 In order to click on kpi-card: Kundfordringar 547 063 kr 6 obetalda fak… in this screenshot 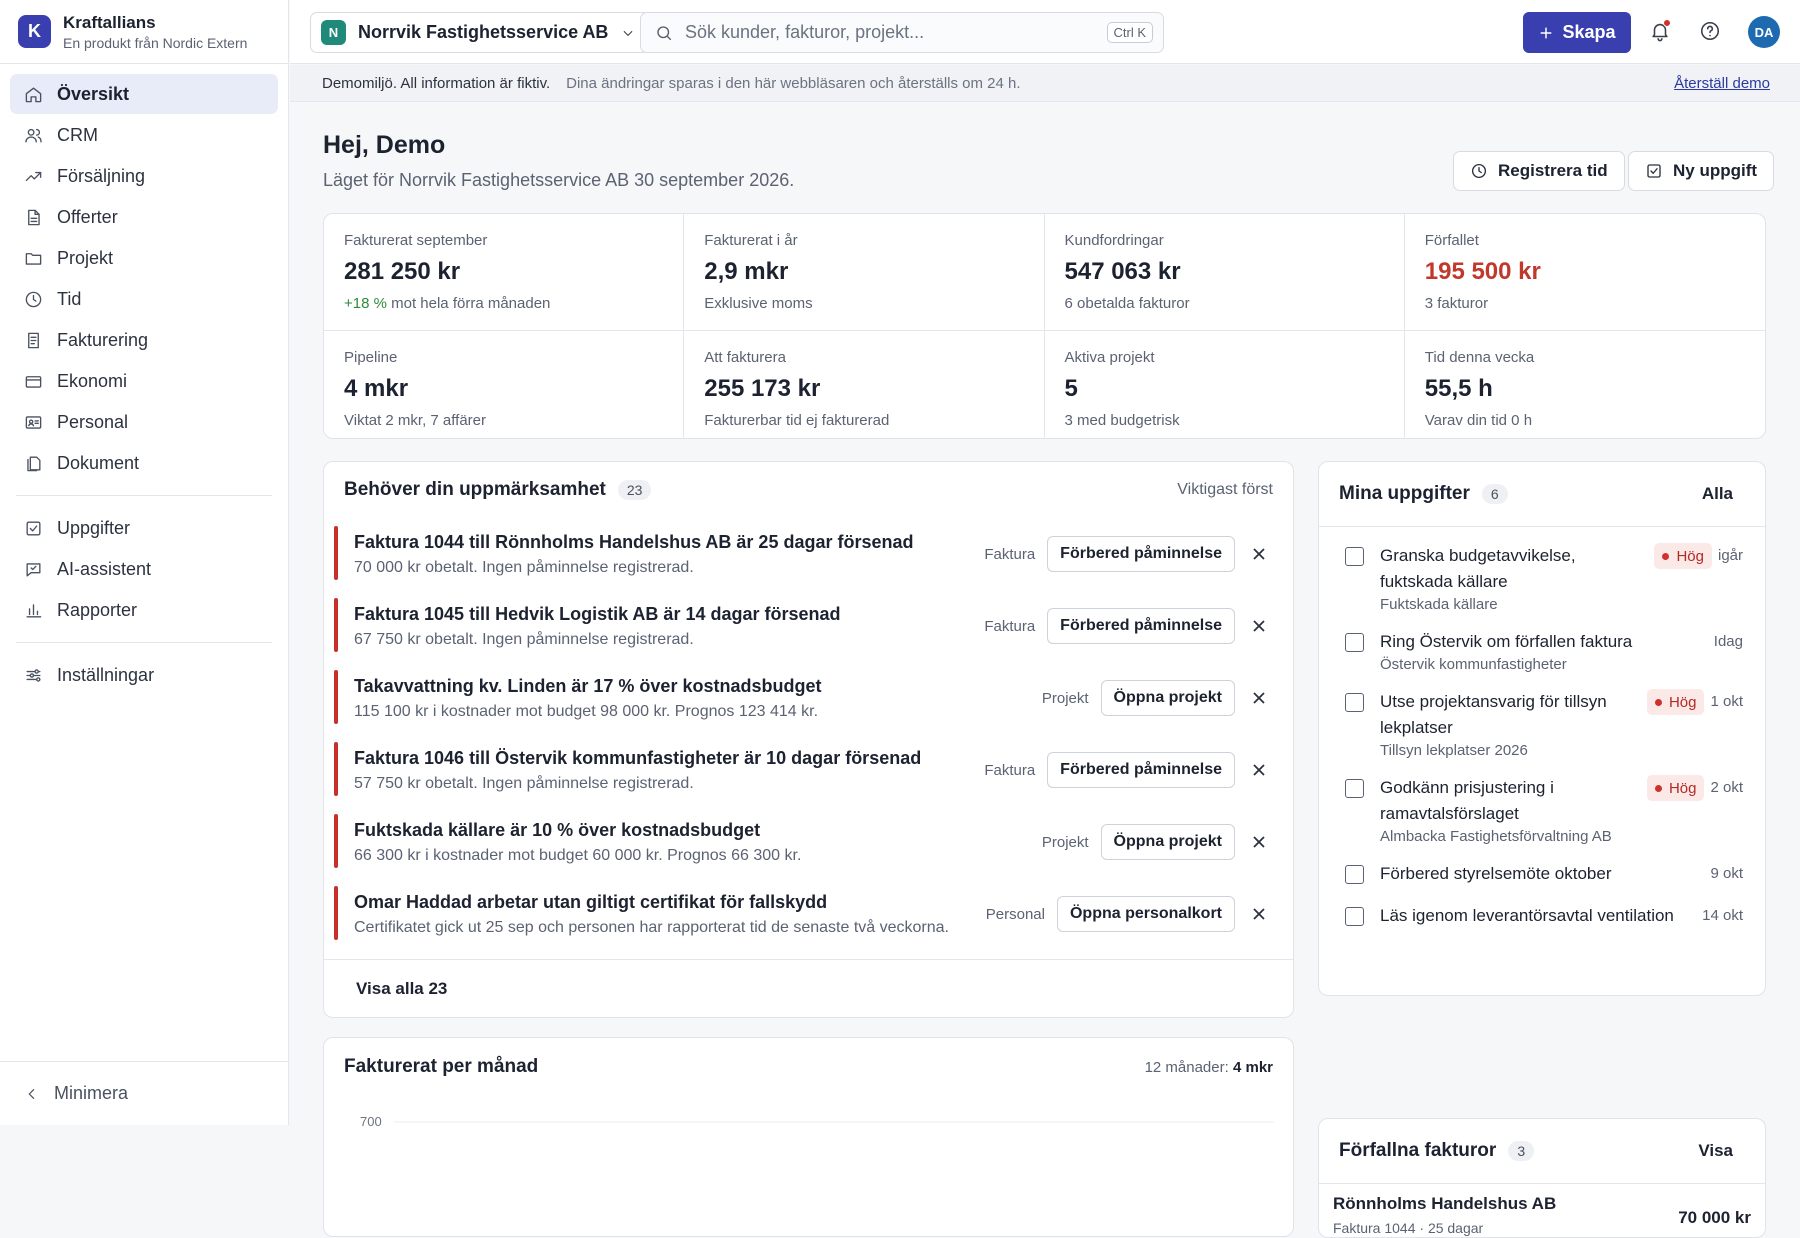, I will do `click(1225, 272)`.